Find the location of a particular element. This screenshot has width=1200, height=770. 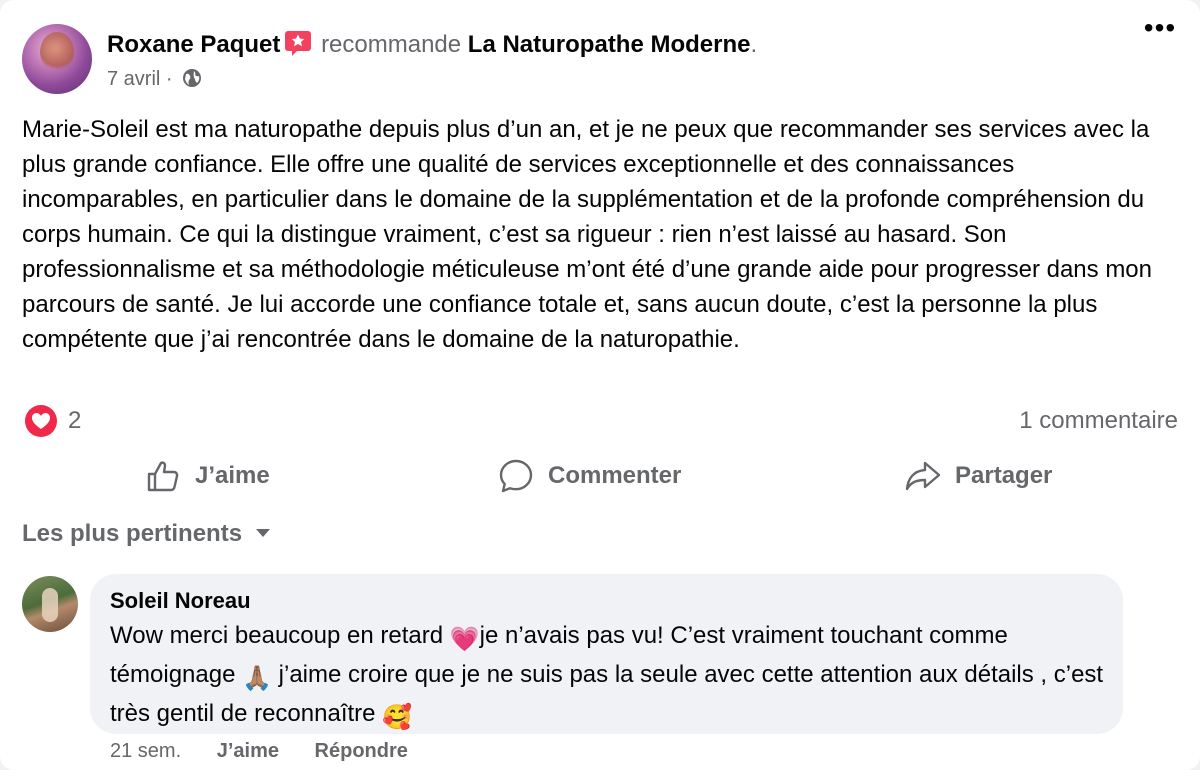

comment-actions: 21 sem. J’aime Répondre is located at coordinates (259, 751).